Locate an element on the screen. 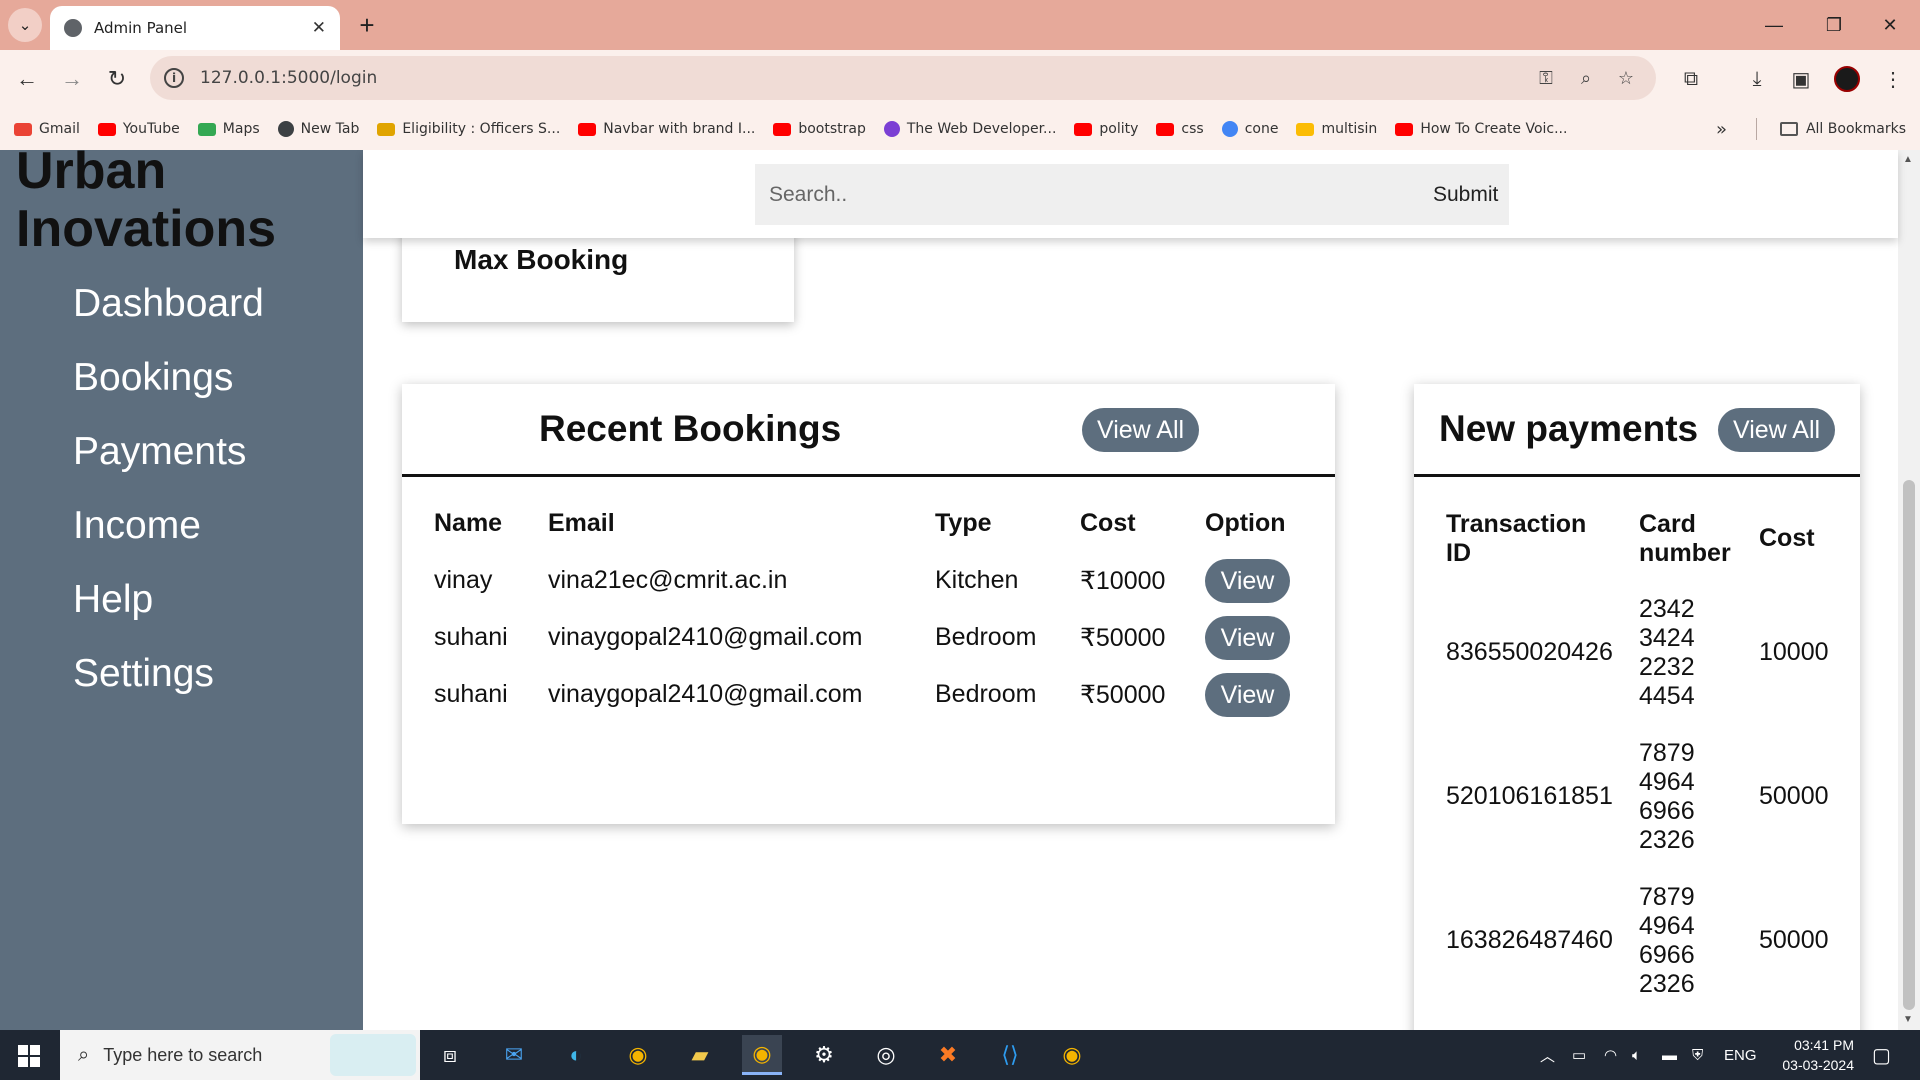 This screenshot has height=1080, width=1920. sidebar-item-dashboard: Dashboard is located at coordinates (168, 304).